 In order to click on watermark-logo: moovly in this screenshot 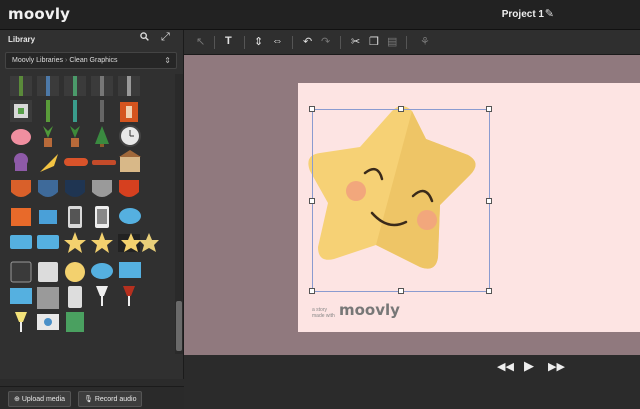, I will do `click(369, 310)`.